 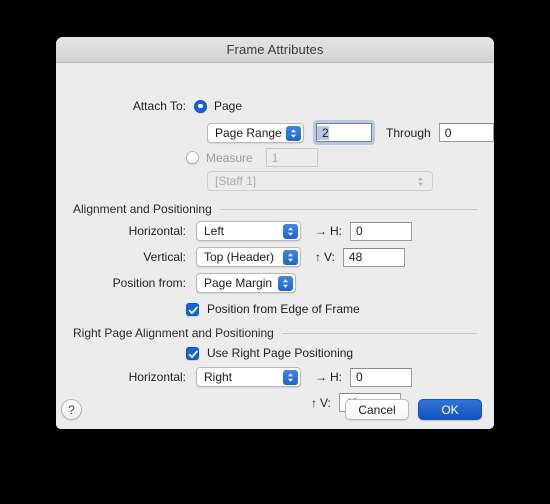 I want to click on page-range-end-value: 0, so click(x=448, y=132).